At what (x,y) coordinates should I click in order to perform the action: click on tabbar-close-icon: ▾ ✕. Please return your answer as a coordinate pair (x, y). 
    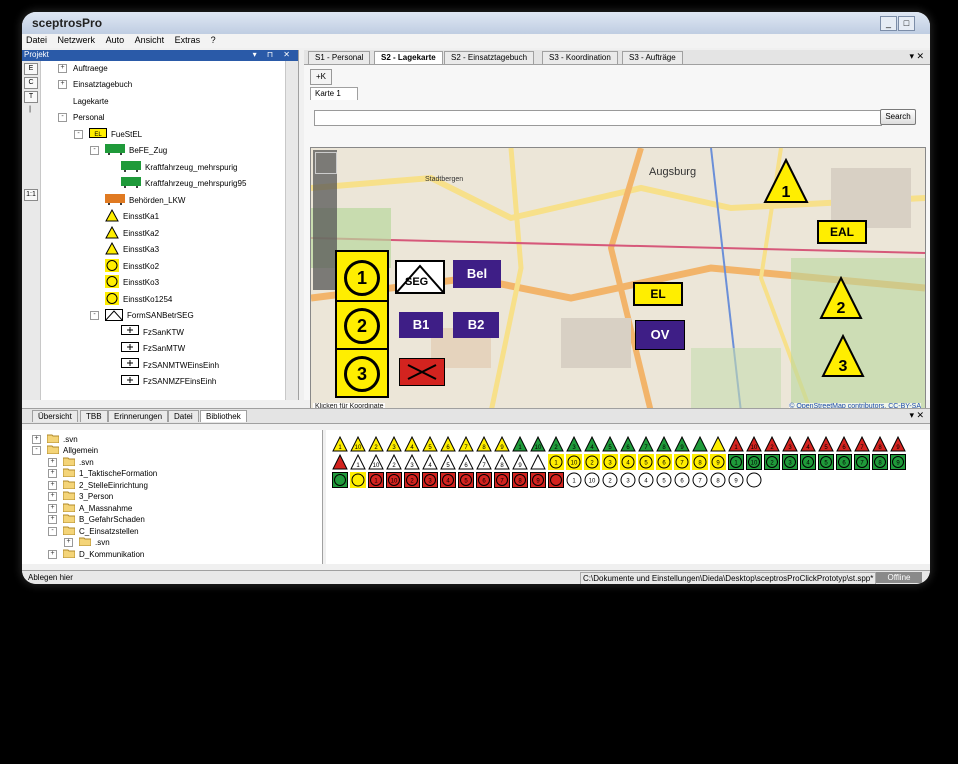
    Looking at the image, I should click on (916, 56).